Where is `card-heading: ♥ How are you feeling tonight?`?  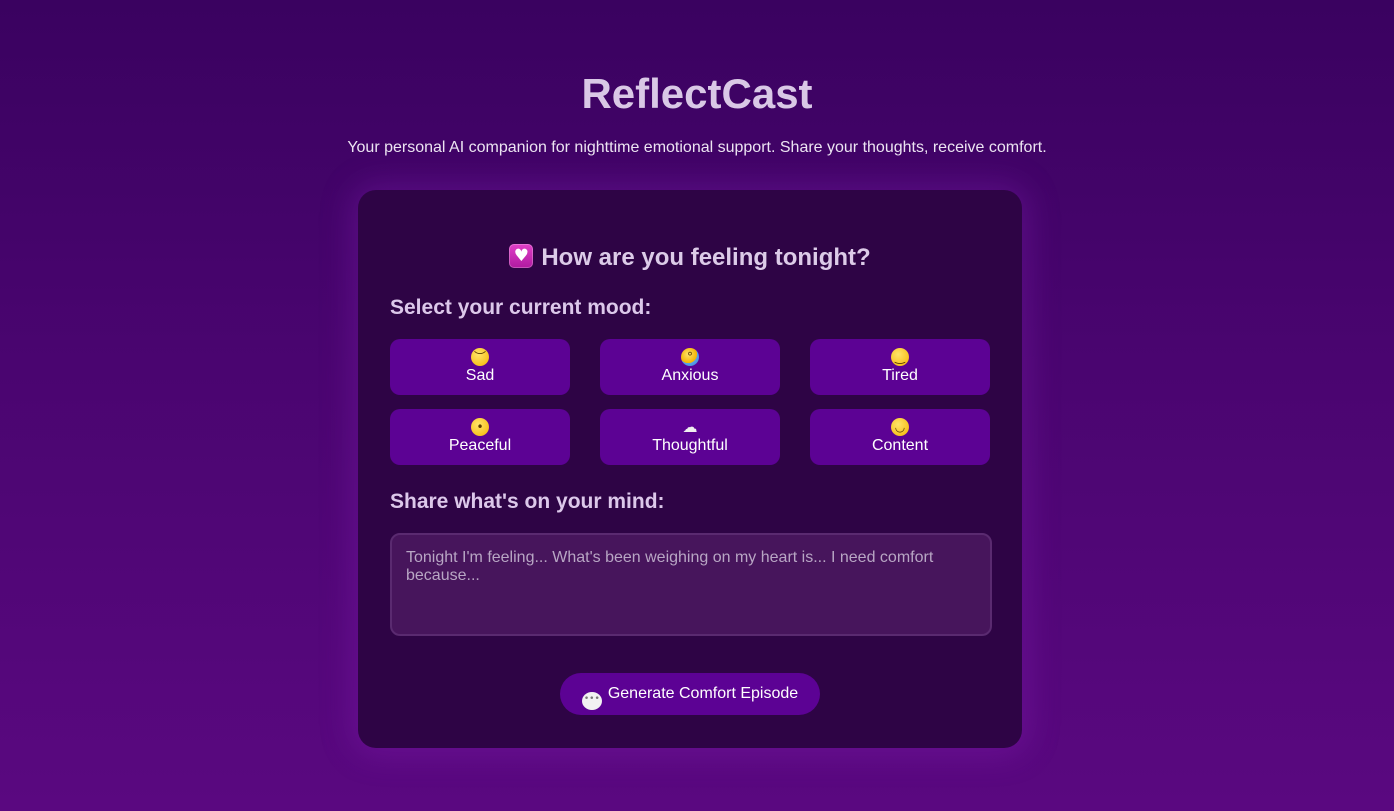 card-heading: ♥ How are you feeling tonight? is located at coordinates (690, 258).